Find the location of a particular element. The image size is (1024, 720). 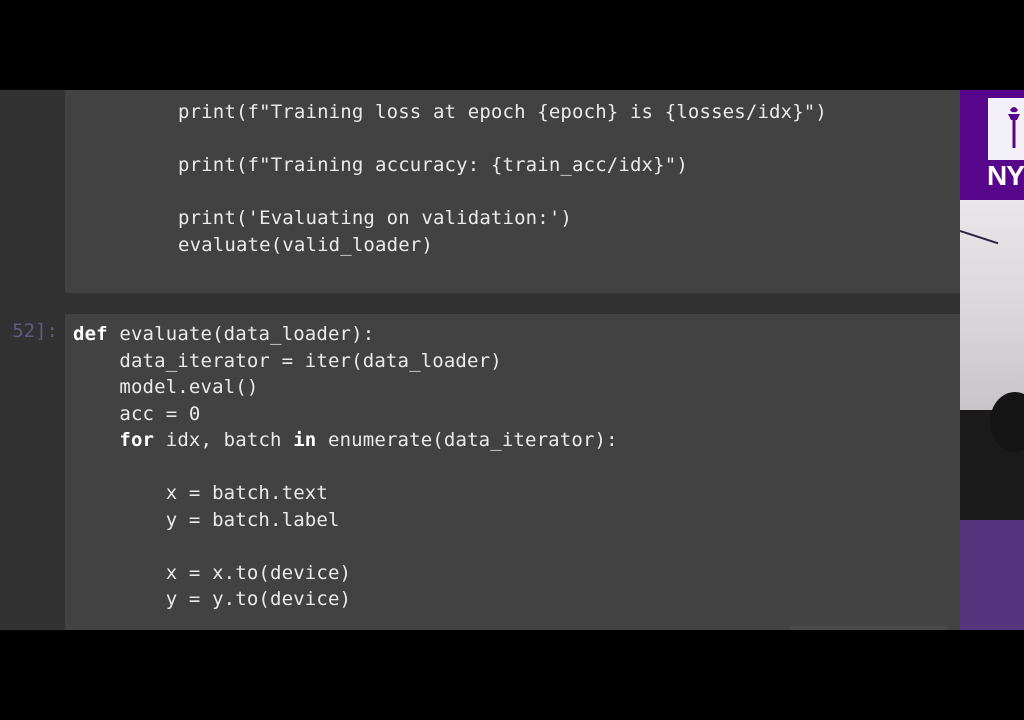

code-line: y = batch.label is located at coordinates (206, 519).